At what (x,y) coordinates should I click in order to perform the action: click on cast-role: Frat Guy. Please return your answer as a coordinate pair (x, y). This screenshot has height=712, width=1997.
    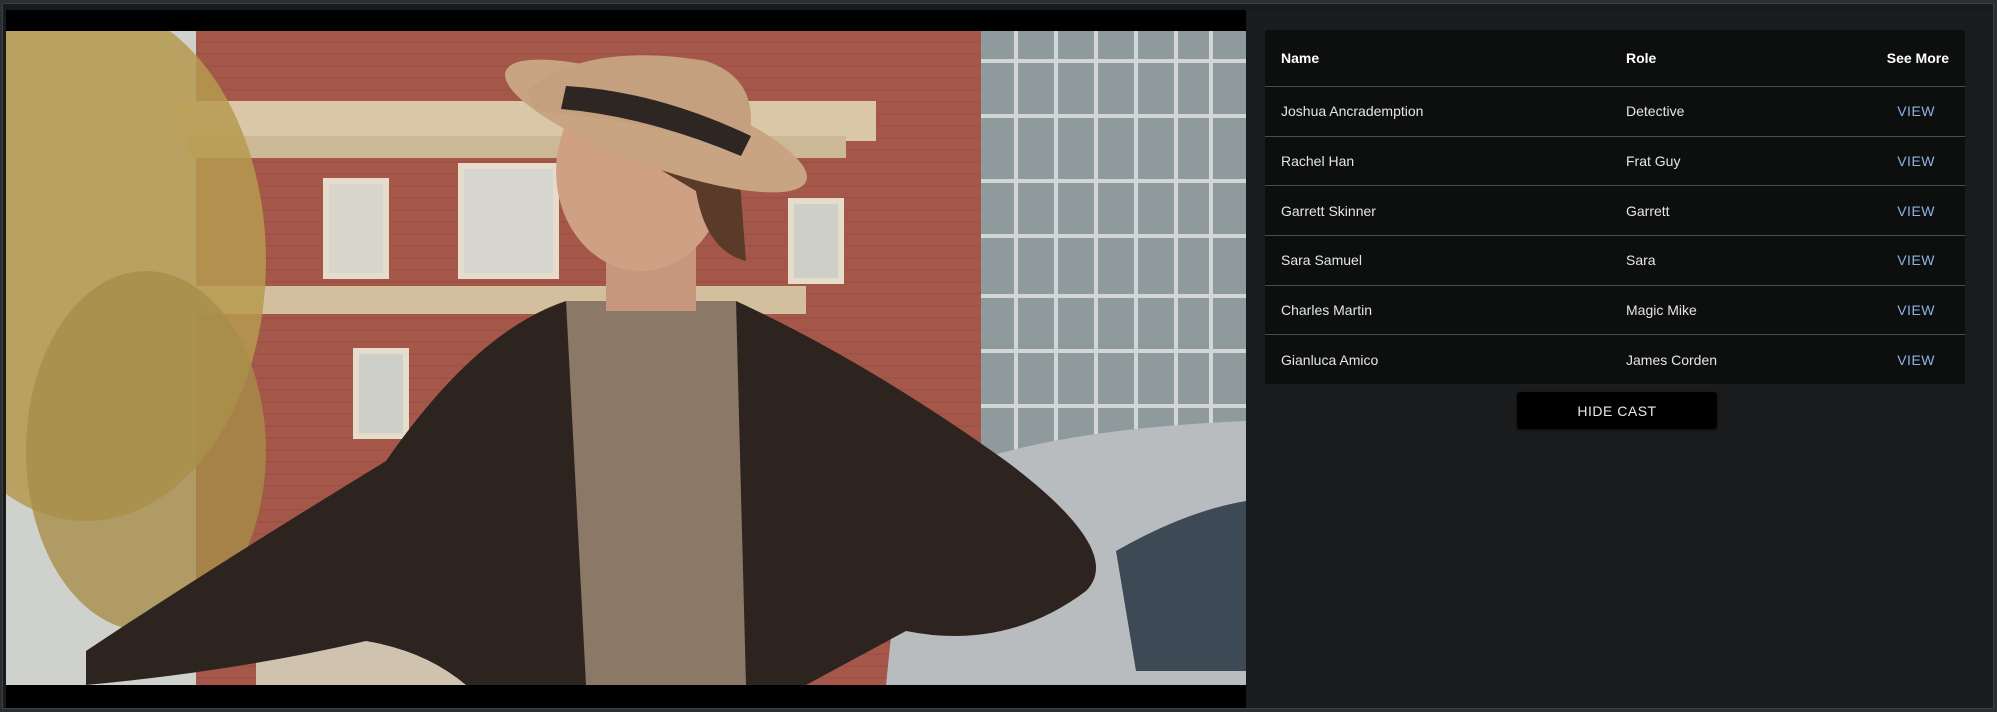
    Looking at the image, I should click on (1711, 161).